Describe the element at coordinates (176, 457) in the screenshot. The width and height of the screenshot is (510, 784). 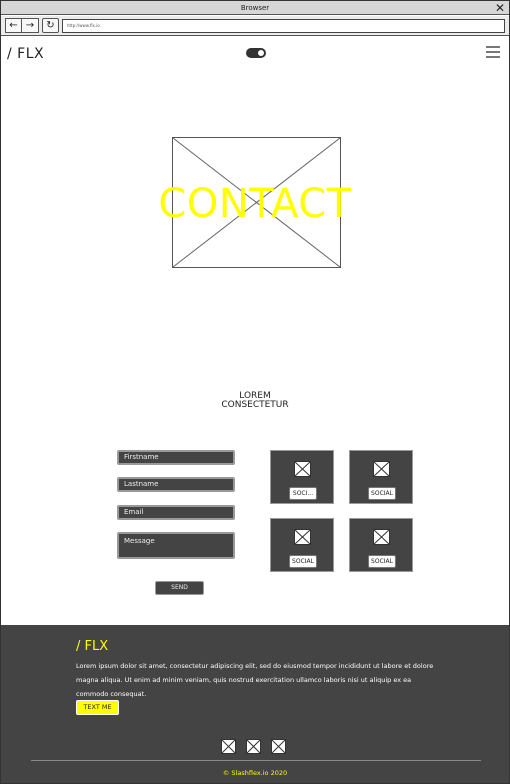
I see `firstname-field: Firstname` at that location.